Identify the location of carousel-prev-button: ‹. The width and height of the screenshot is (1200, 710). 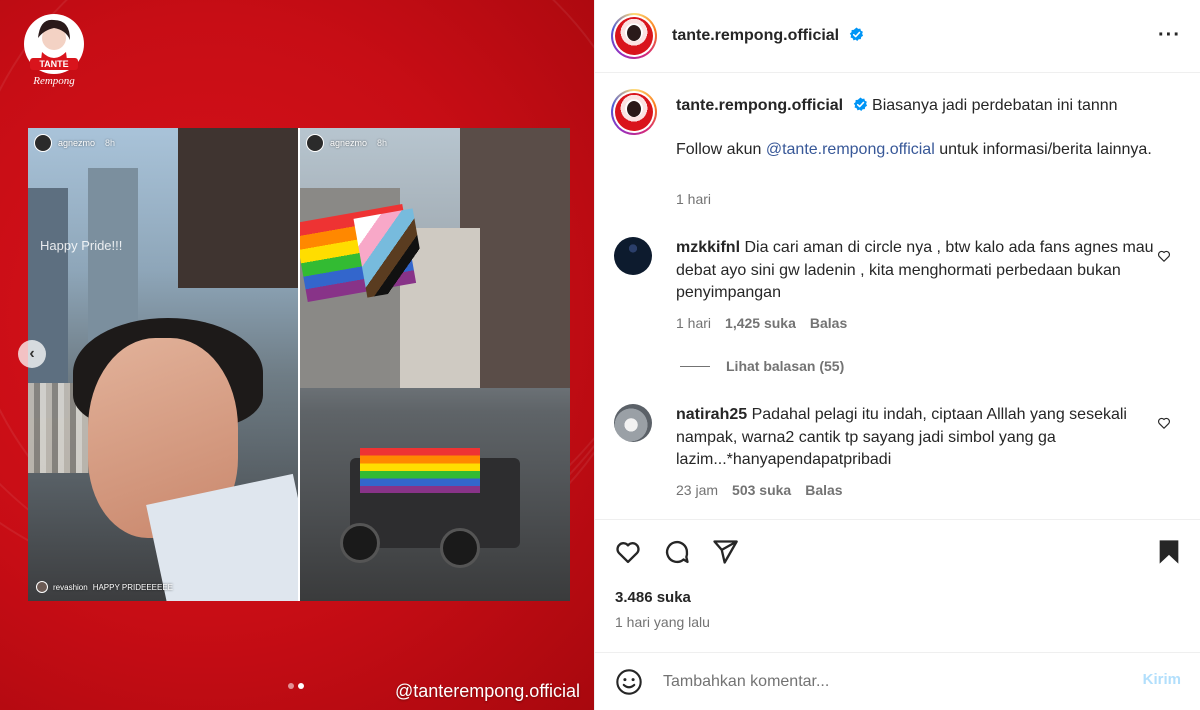
(32, 354).